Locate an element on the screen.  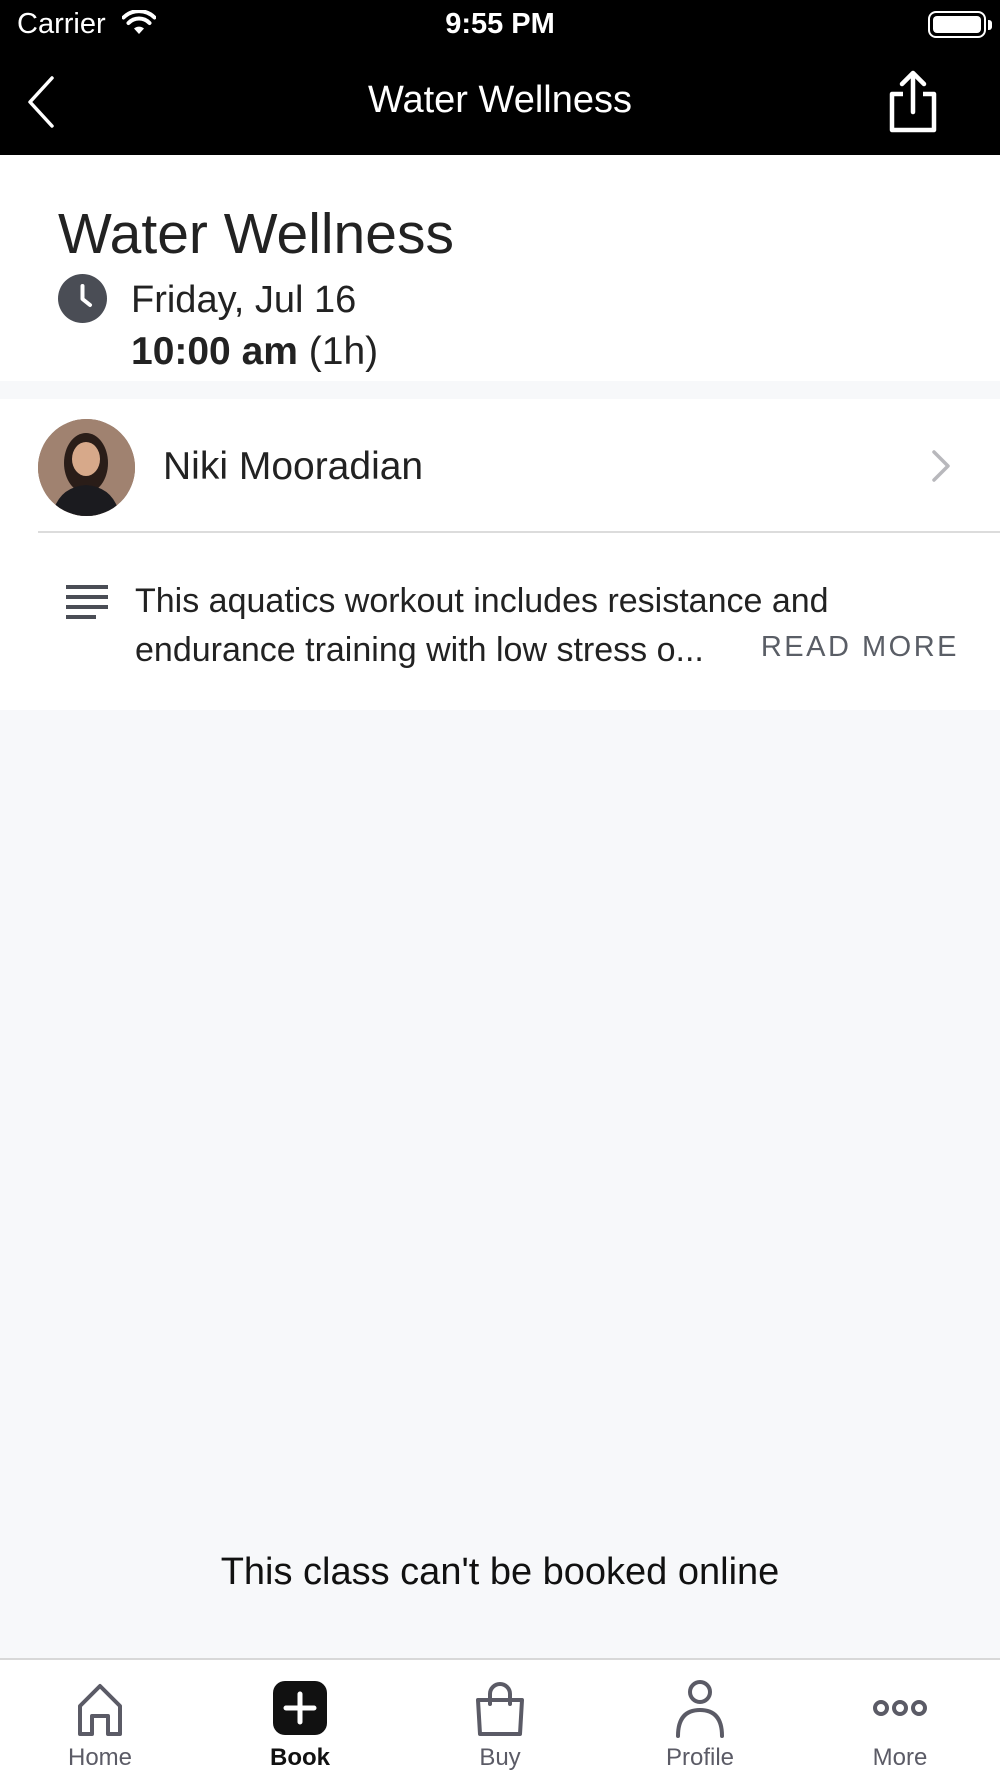
home-icon is located at coordinates (100, 1710).